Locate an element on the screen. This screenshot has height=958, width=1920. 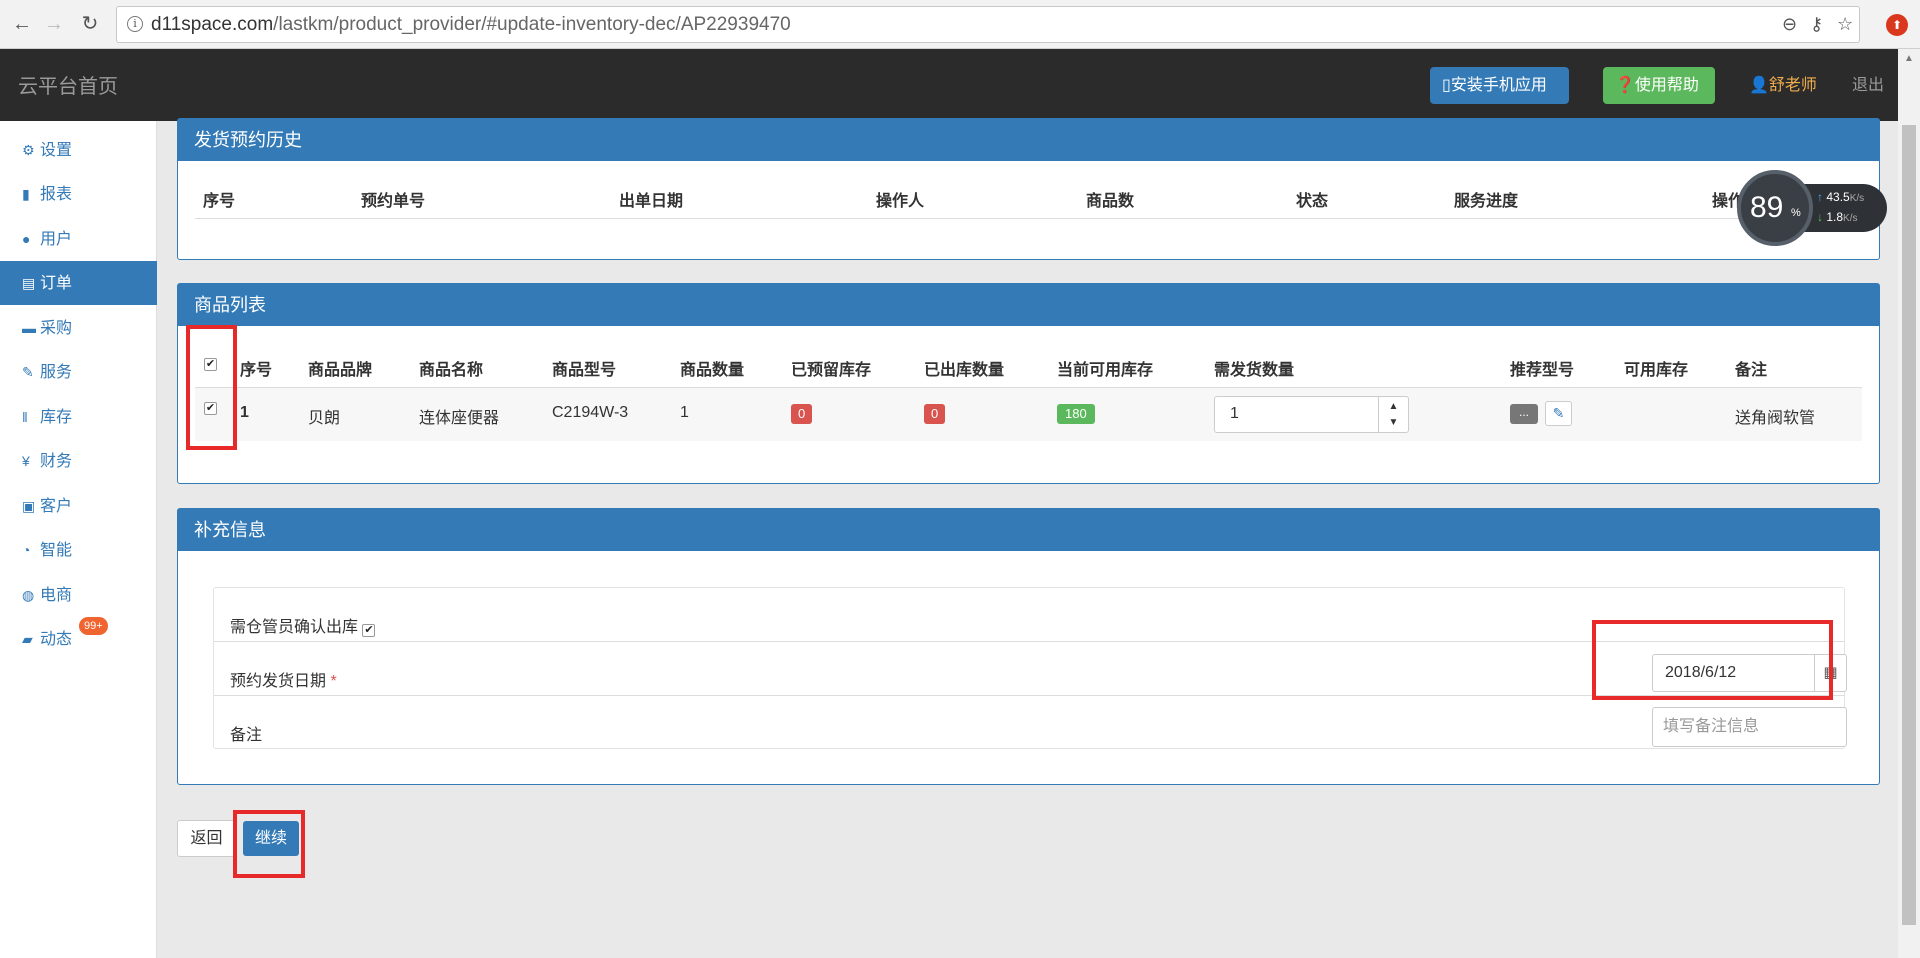
sidebar-item-label: 智能 is located at coordinates (56, 550).